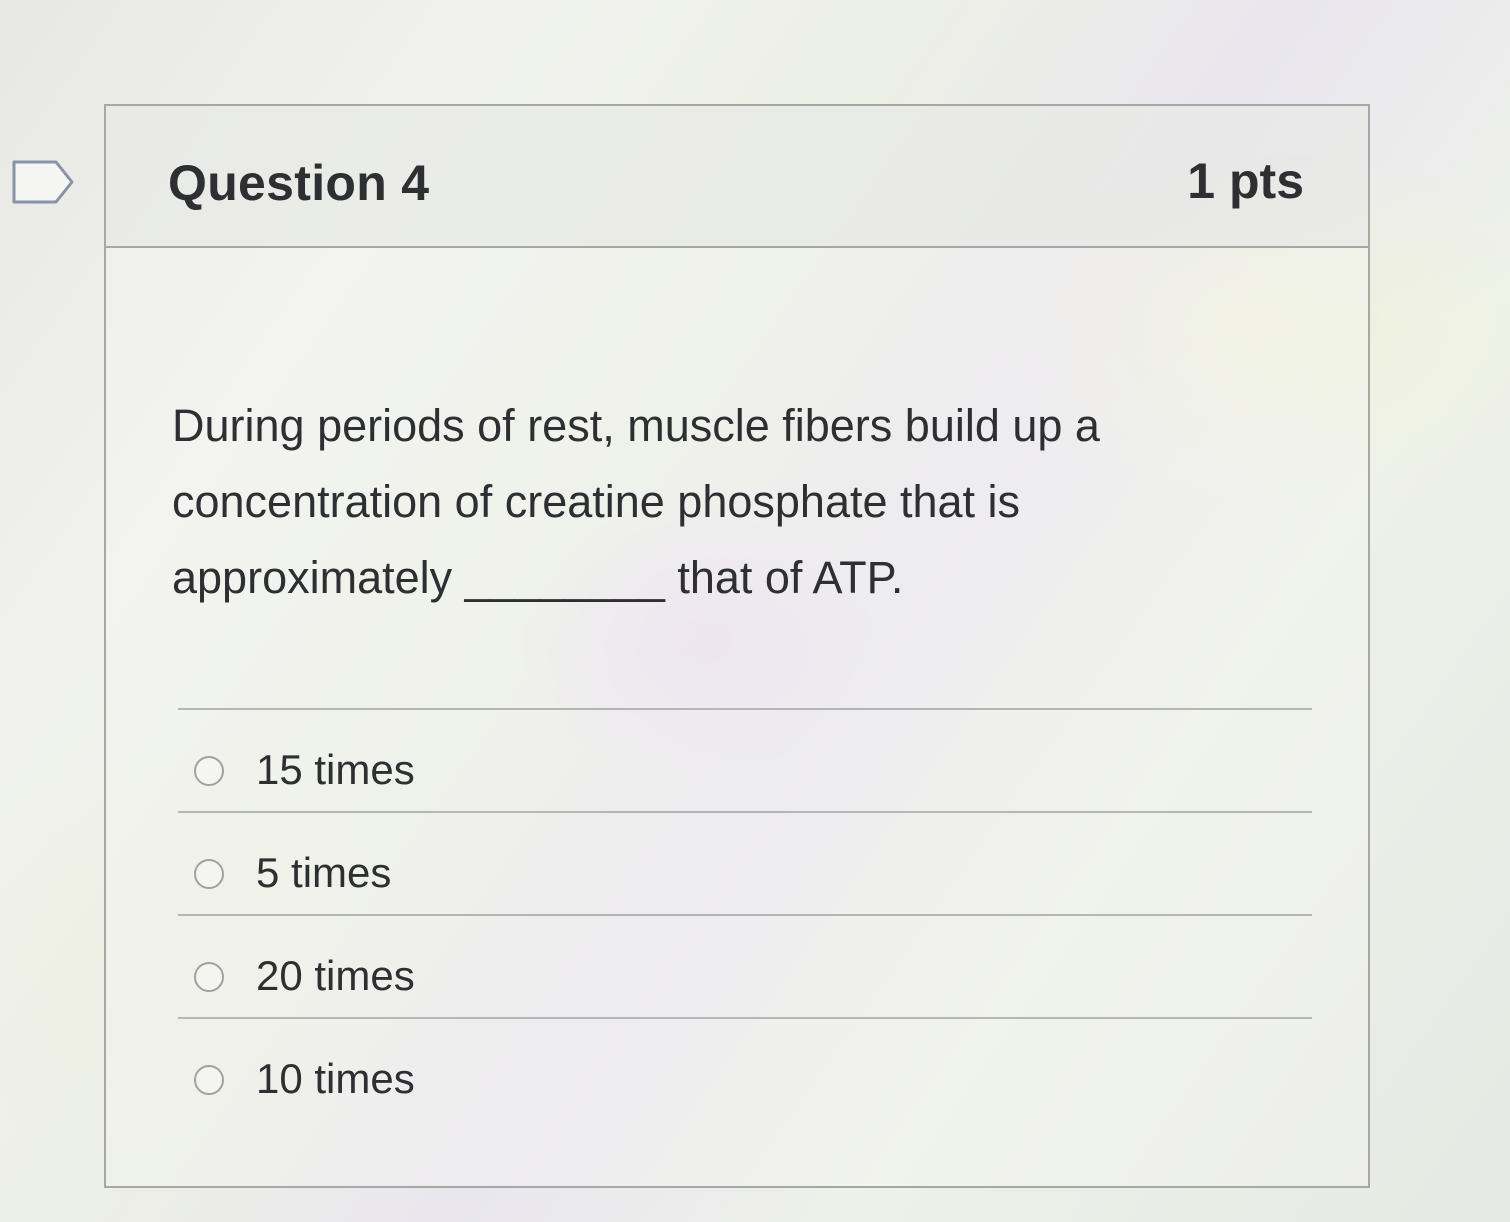 The height and width of the screenshot is (1222, 1510). I want to click on answer-option: 20 times, so click(745, 967).